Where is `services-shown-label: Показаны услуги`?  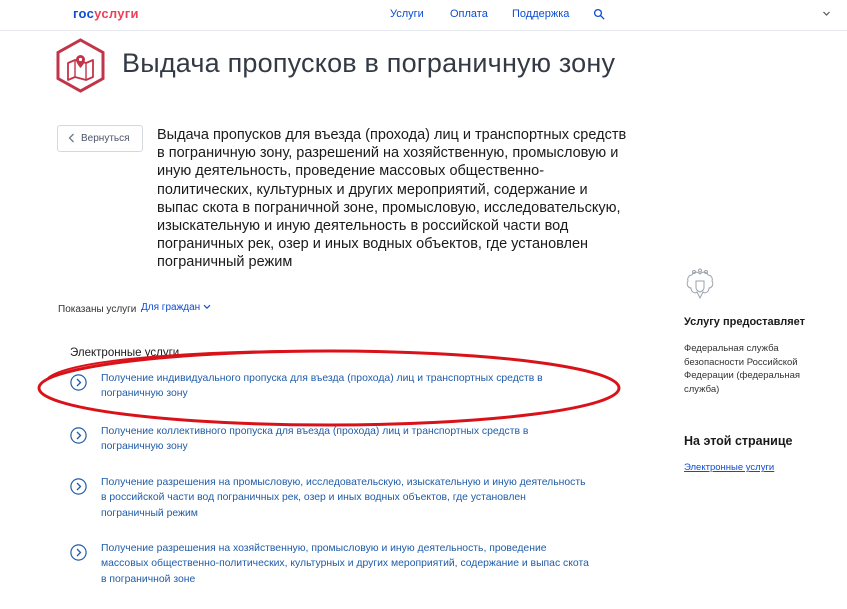 services-shown-label: Показаны услуги is located at coordinates (97, 309).